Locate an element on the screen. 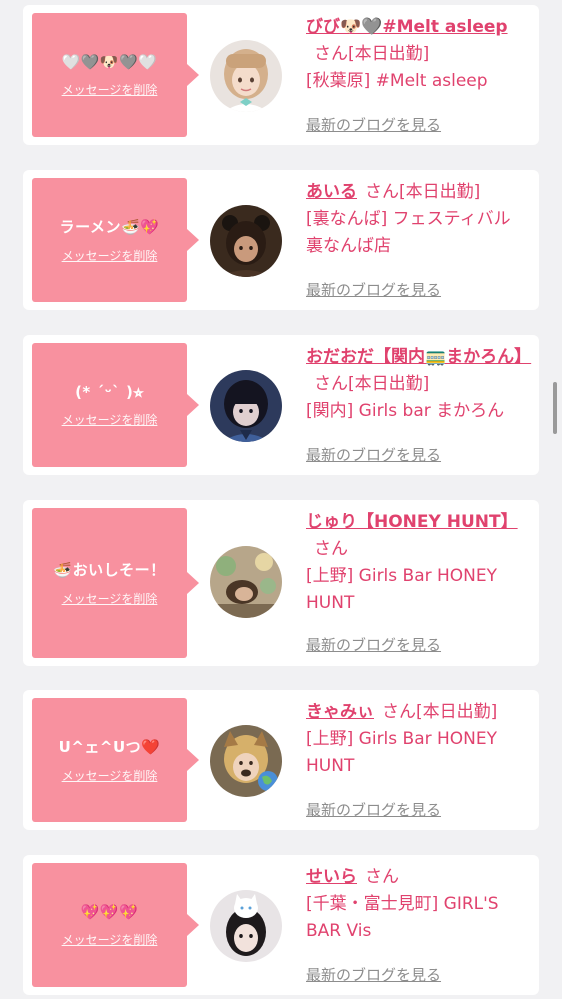 This screenshot has height=999, width=562. shop-name: [千葉・富士見町] GIRL'S BAR Vis is located at coordinates (402, 917).